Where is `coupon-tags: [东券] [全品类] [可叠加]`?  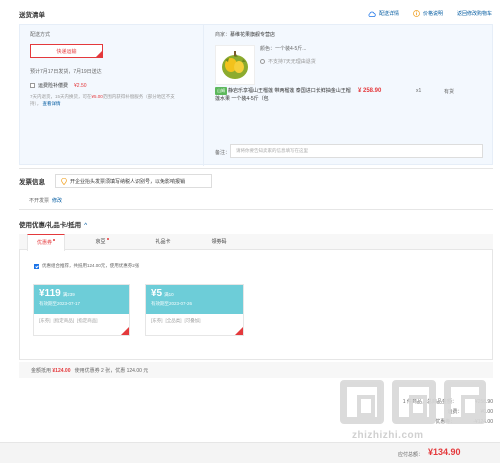 coupon-tags: [东券] [全品类] [可叠加] is located at coordinates (194, 321).